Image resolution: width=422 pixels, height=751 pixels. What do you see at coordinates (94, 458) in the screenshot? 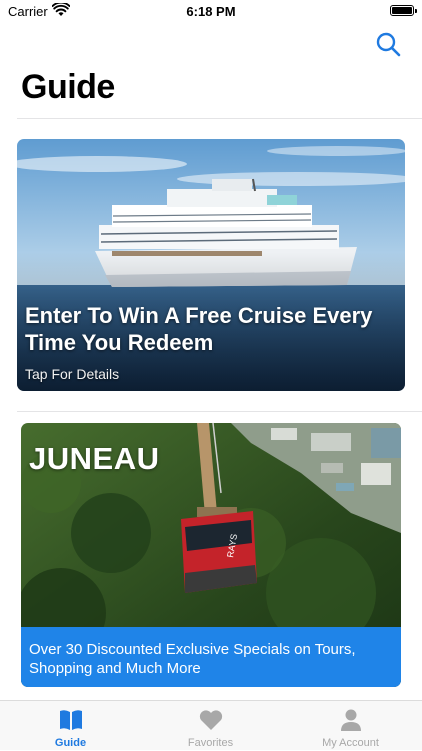
I see `card-title: JUNEAU` at bounding box center [94, 458].